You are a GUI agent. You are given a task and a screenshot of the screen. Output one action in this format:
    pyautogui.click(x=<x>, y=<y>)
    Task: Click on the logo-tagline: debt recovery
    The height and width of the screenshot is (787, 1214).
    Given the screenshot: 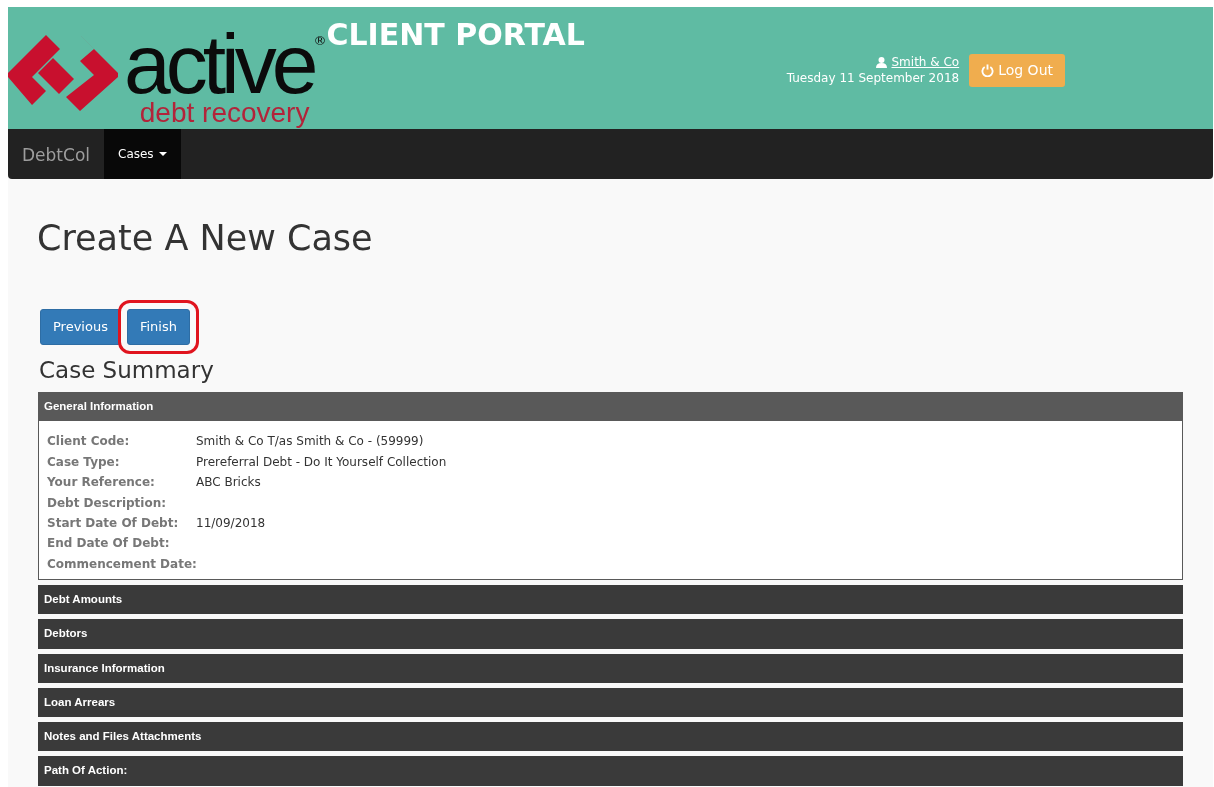 What is the action you would take?
    pyautogui.click(x=224, y=113)
    